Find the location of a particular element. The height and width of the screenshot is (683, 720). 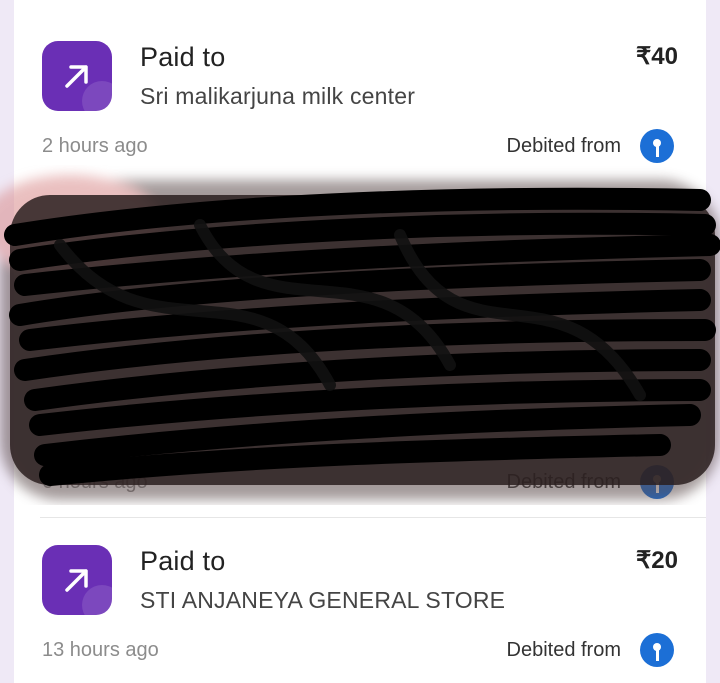

transaction-amount: ₹20 is located at coordinates (657, 560).